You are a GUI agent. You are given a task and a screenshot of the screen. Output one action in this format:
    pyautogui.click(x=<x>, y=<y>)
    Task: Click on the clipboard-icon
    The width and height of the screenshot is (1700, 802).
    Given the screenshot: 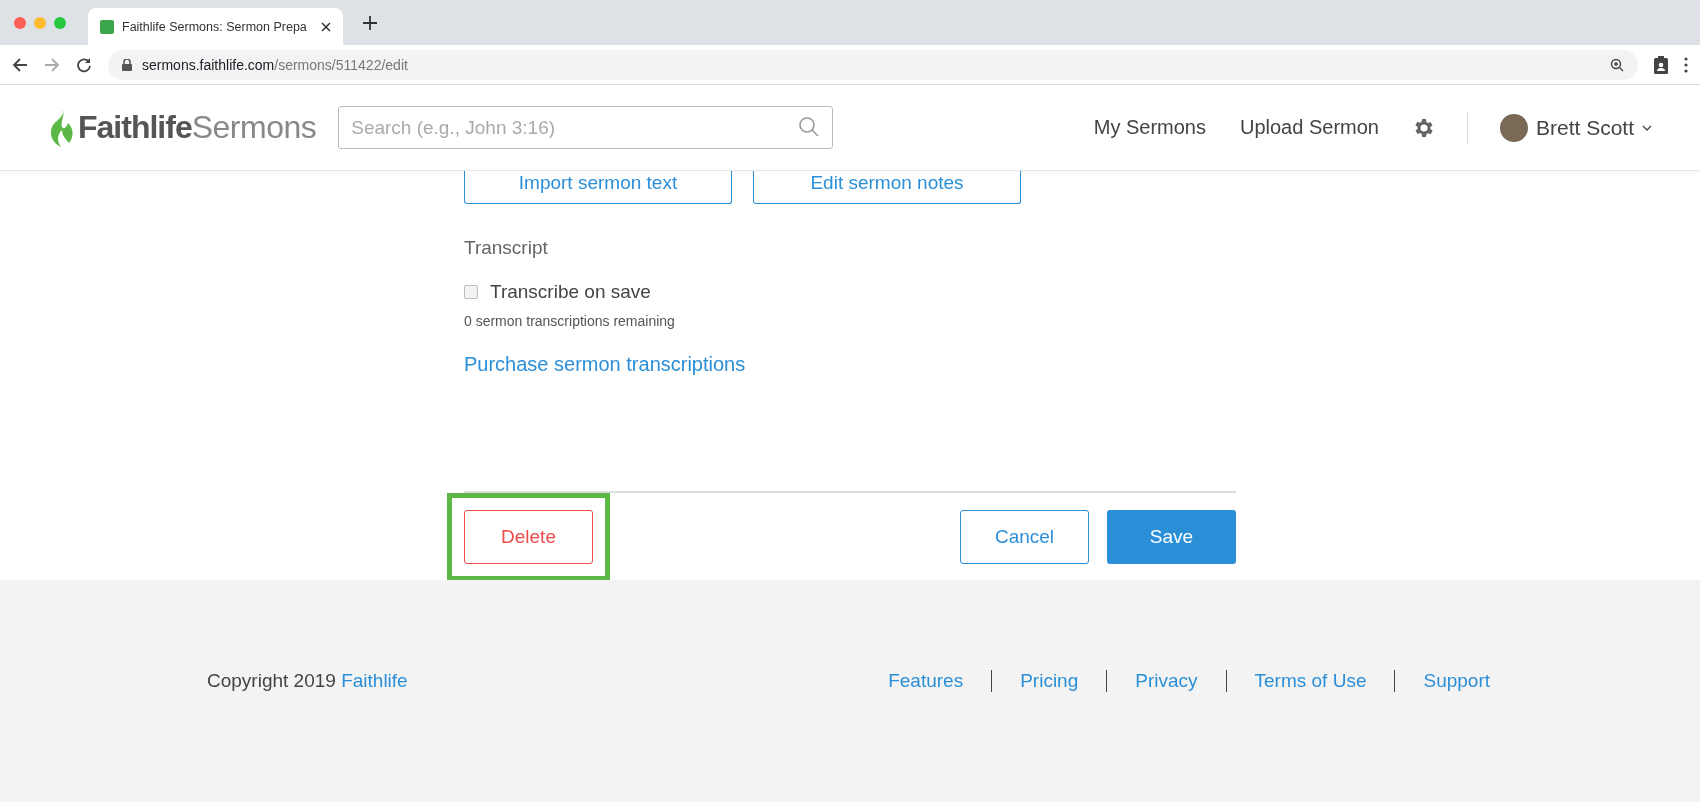 What is the action you would take?
    pyautogui.click(x=1661, y=64)
    